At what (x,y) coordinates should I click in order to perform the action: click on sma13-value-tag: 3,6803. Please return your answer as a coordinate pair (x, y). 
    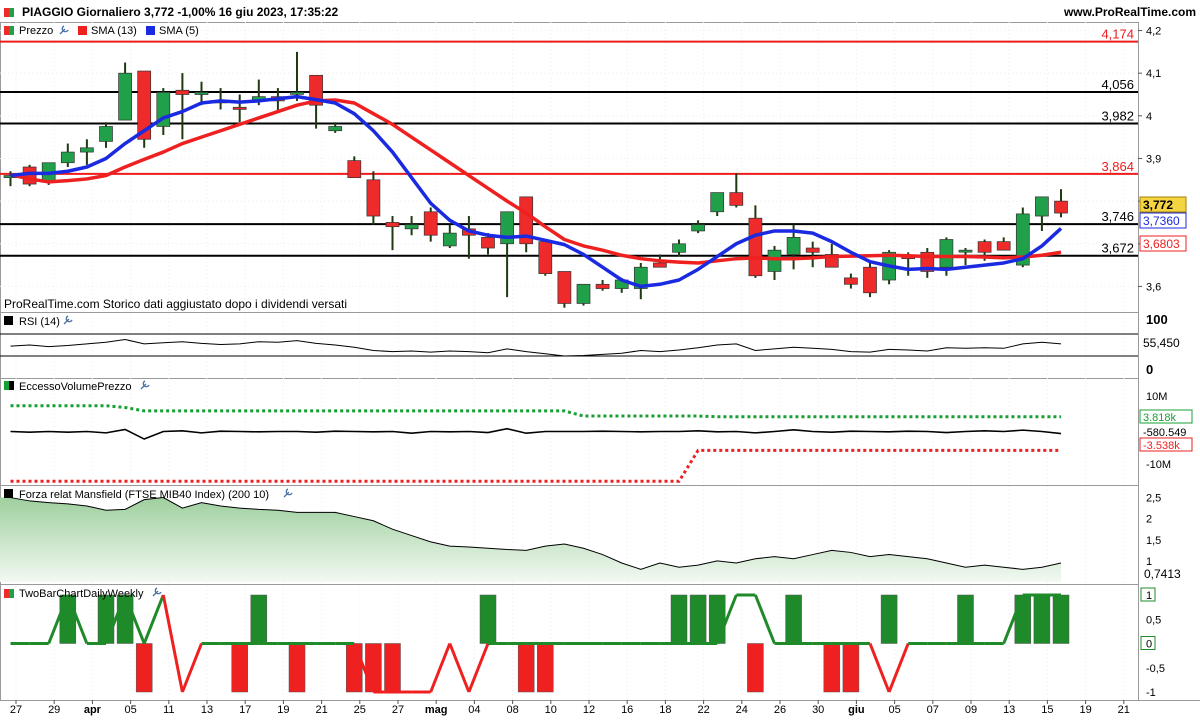
    Looking at the image, I should click on (1161, 244).